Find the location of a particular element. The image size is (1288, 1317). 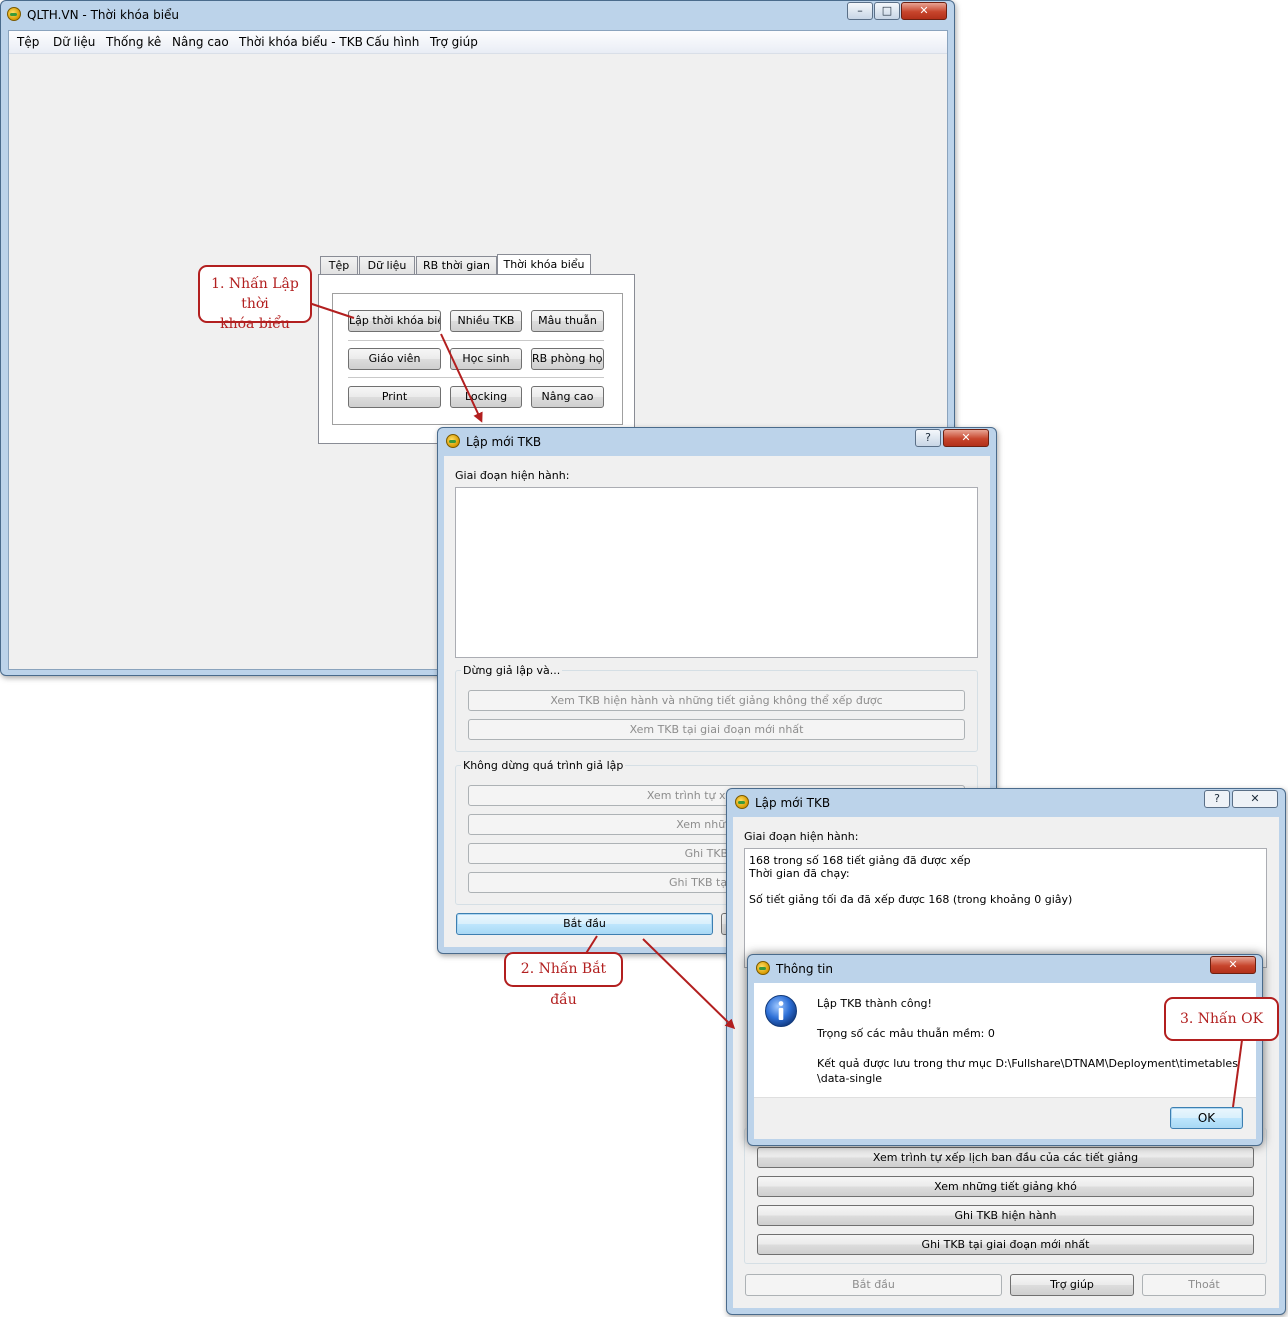

callout-step-1-line-1: 1. Nhấn Lập thời is located at coordinates (255, 294).